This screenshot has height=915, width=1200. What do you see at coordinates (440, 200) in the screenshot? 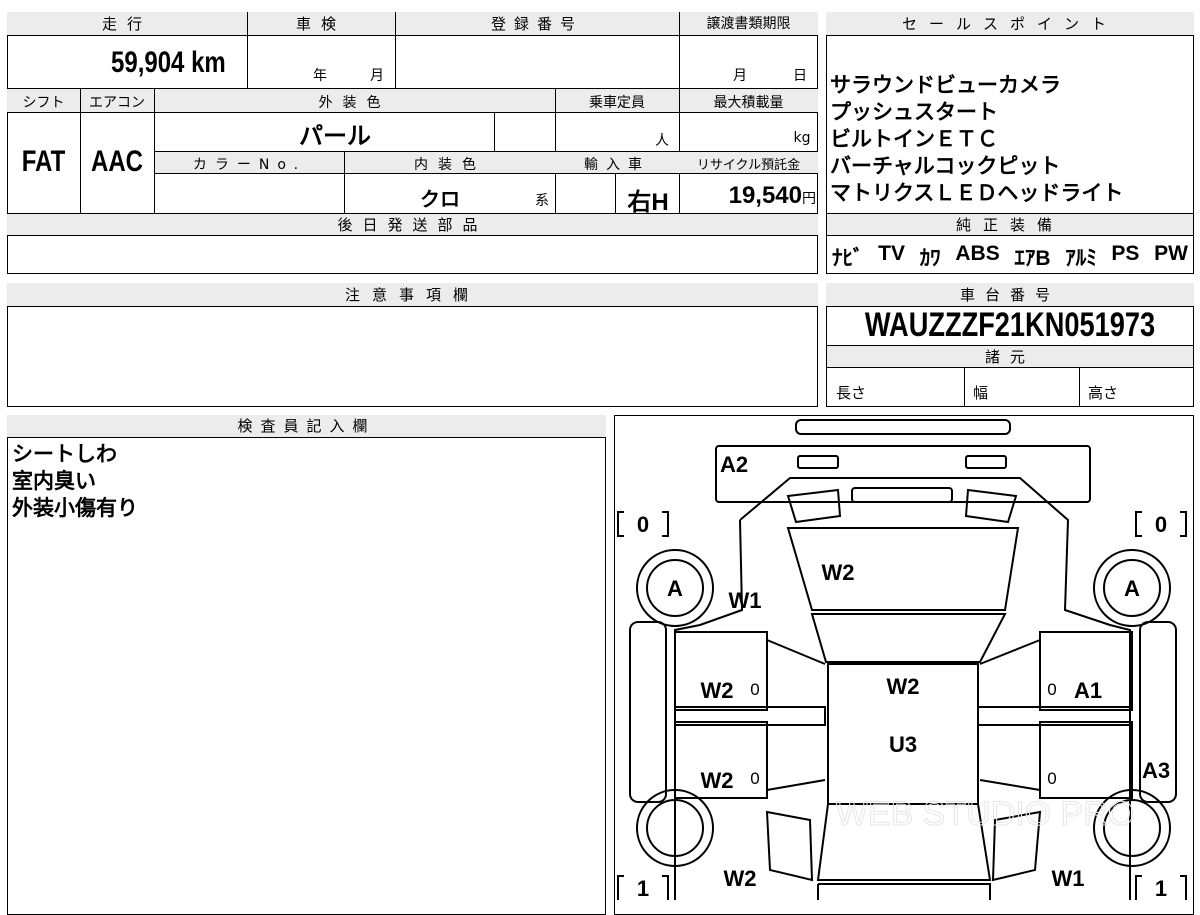
I see `interior-value: クロ` at bounding box center [440, 200].